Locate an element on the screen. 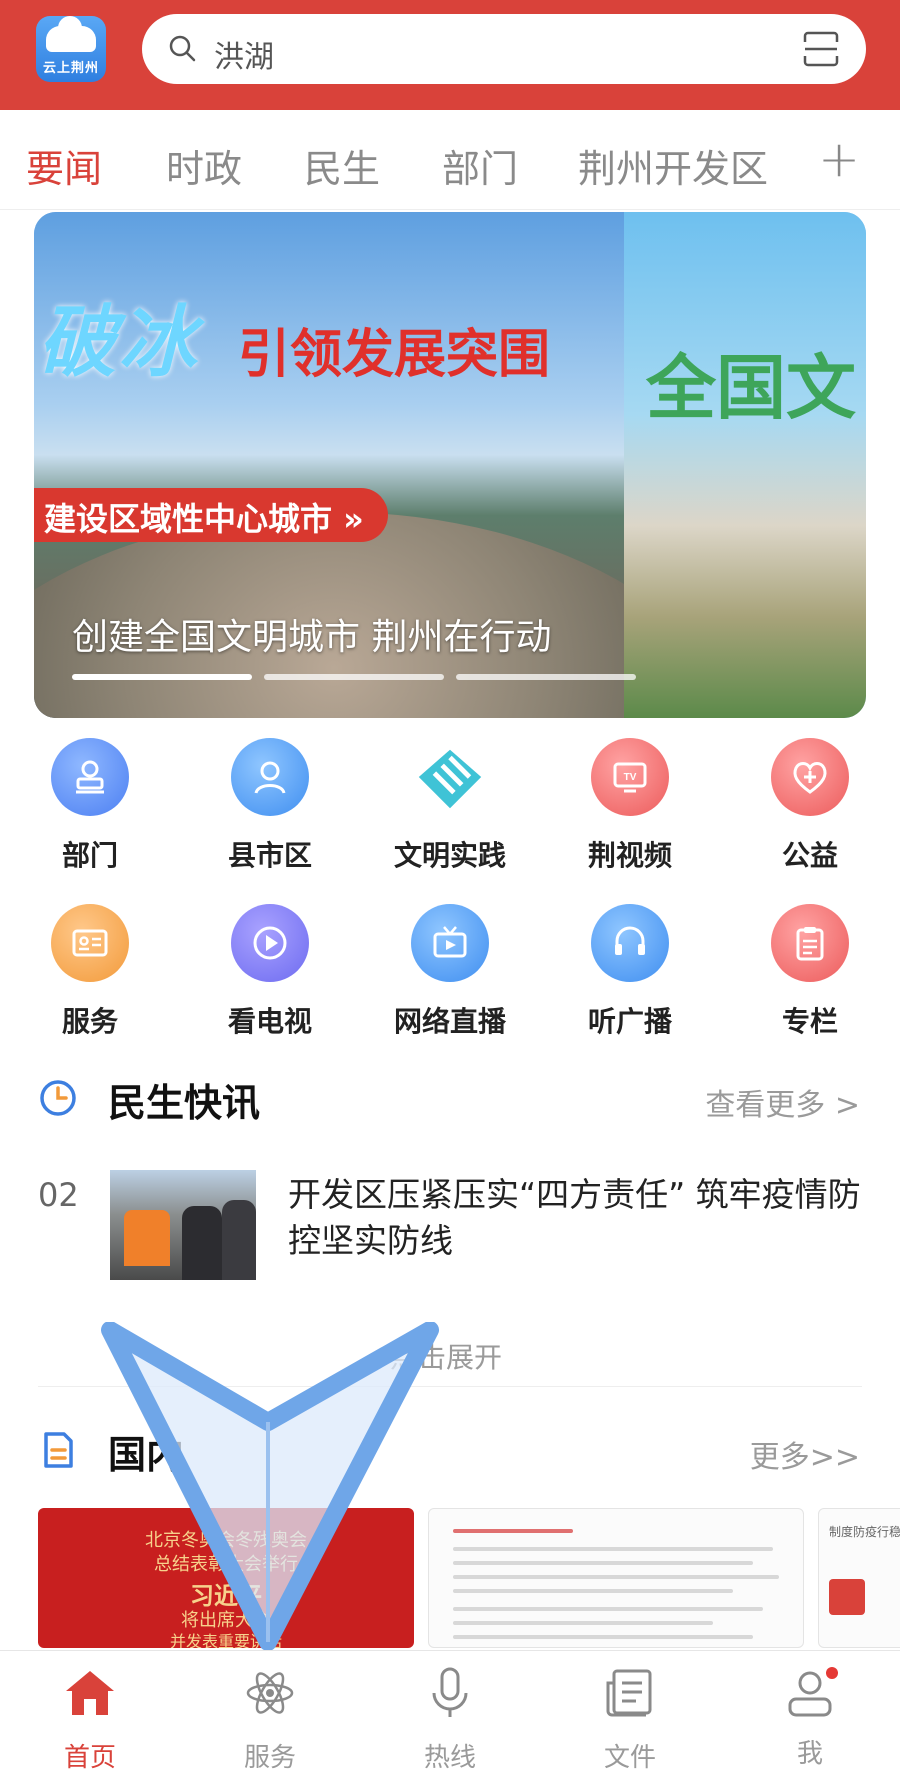  bottom-nav: 首页 服务 热线 文件 我 is located at coordinates (450, 1720).